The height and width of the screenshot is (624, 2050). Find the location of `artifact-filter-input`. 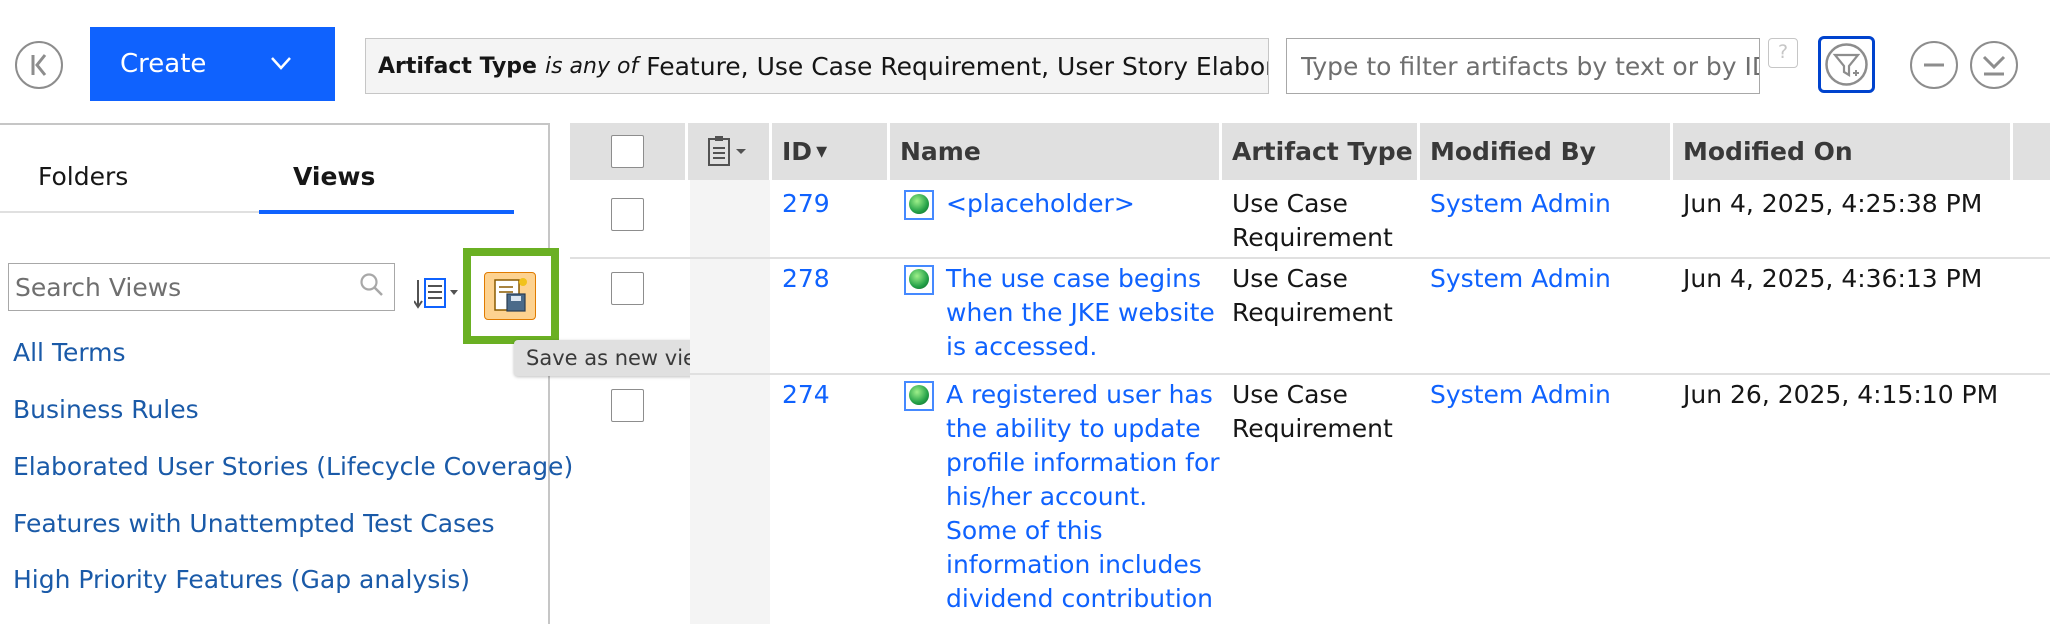

artifact-filter-input is located at coordinates (1523, 66).